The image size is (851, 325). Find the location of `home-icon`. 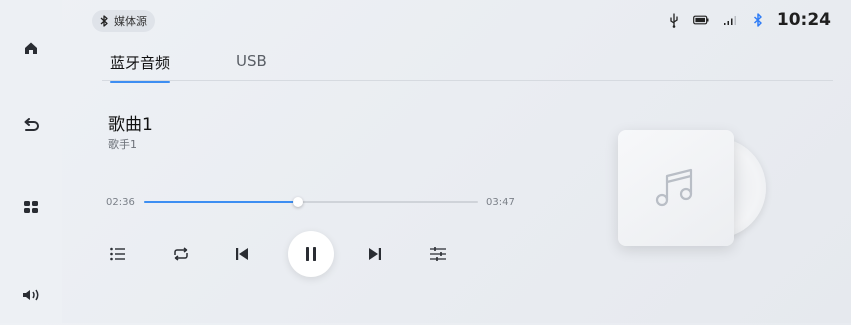

home-icon is located at coordinates (31, 48).